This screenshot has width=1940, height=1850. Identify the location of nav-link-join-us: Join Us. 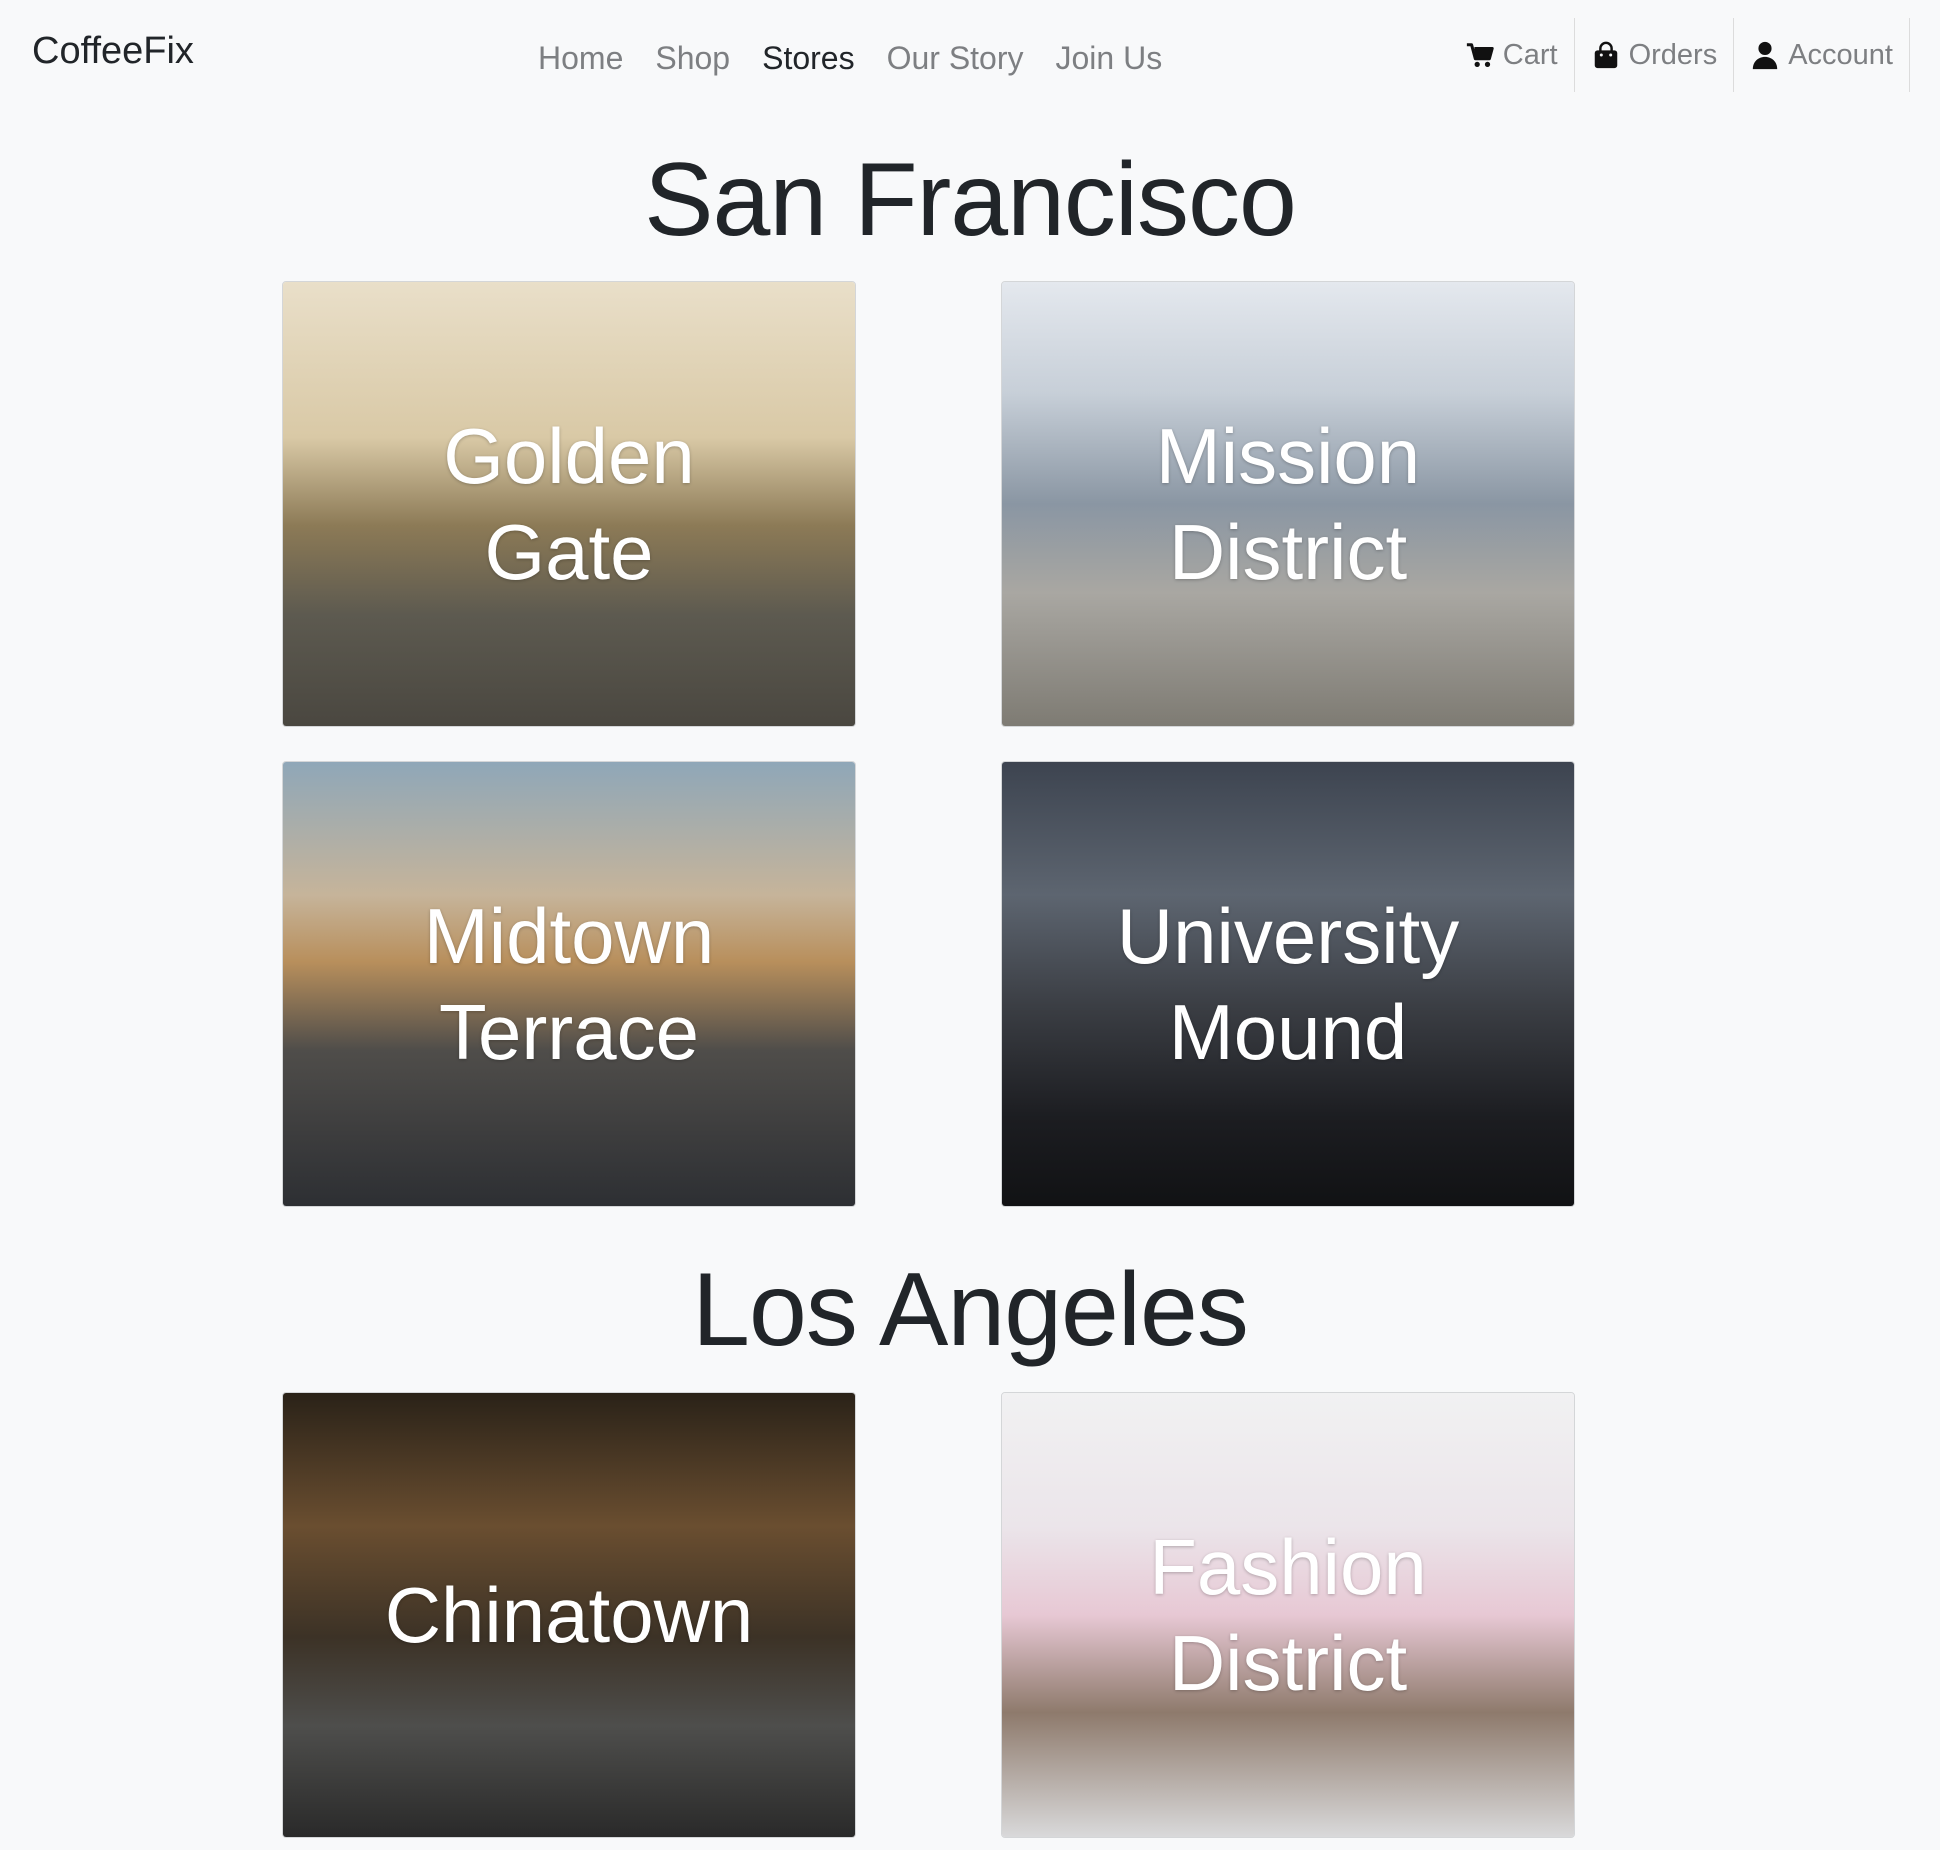
(1109, 58).